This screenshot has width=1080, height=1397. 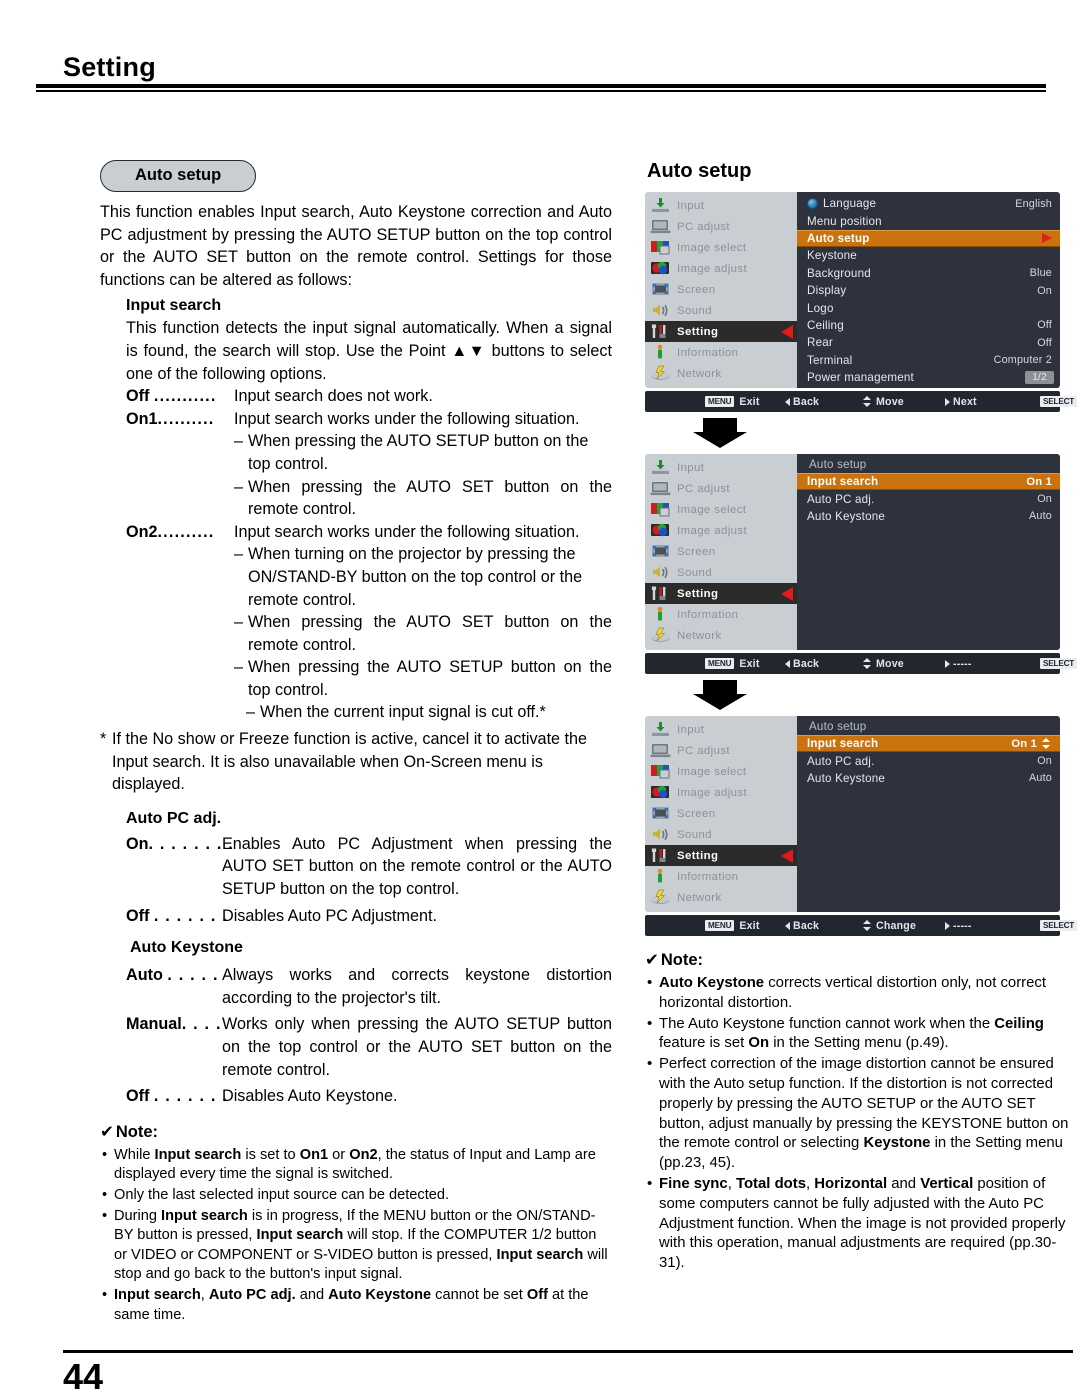 What do you see at coordinates (832, 256) in the screenshot?
I see `osd-menu-item-label: Keystone` at bounding box center [832, 256].